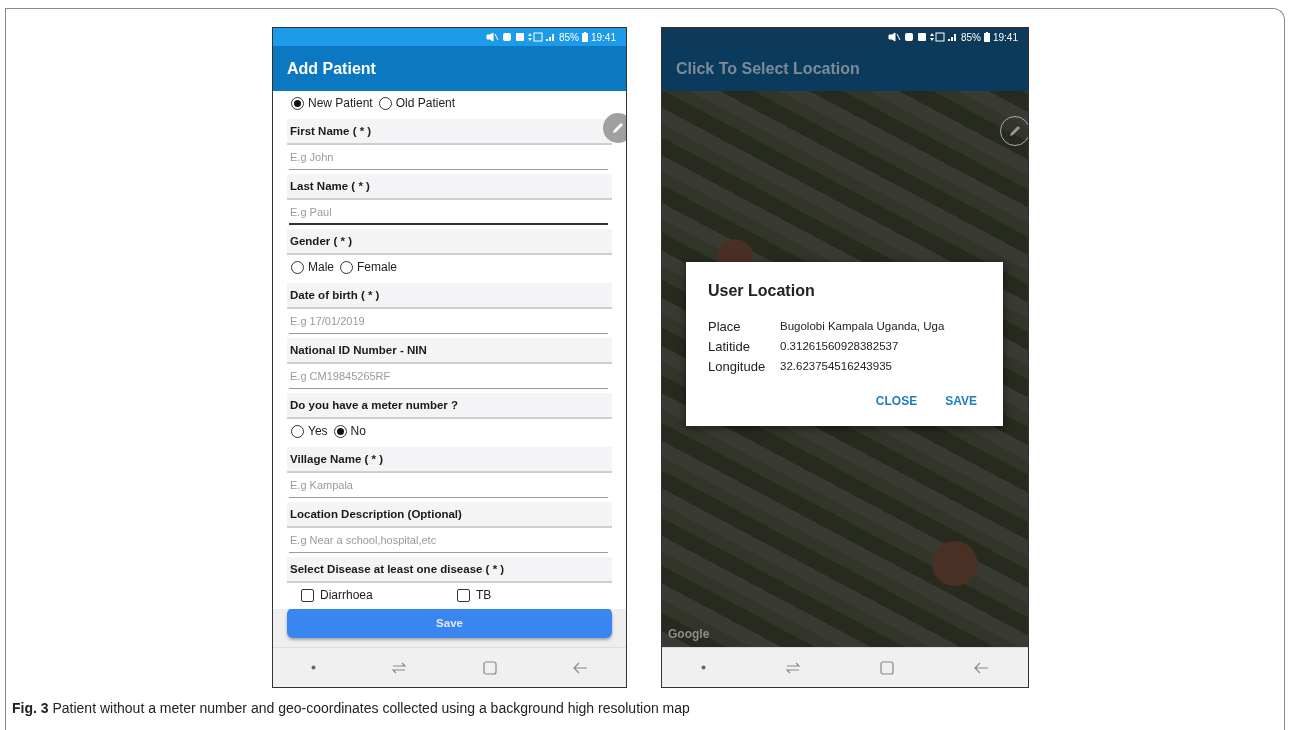 This screenshot has height=730, width=1290. Describe the element at coordinates (449, 187) in the screenshot. I see `field-label: Last Name ( * )` at that location.